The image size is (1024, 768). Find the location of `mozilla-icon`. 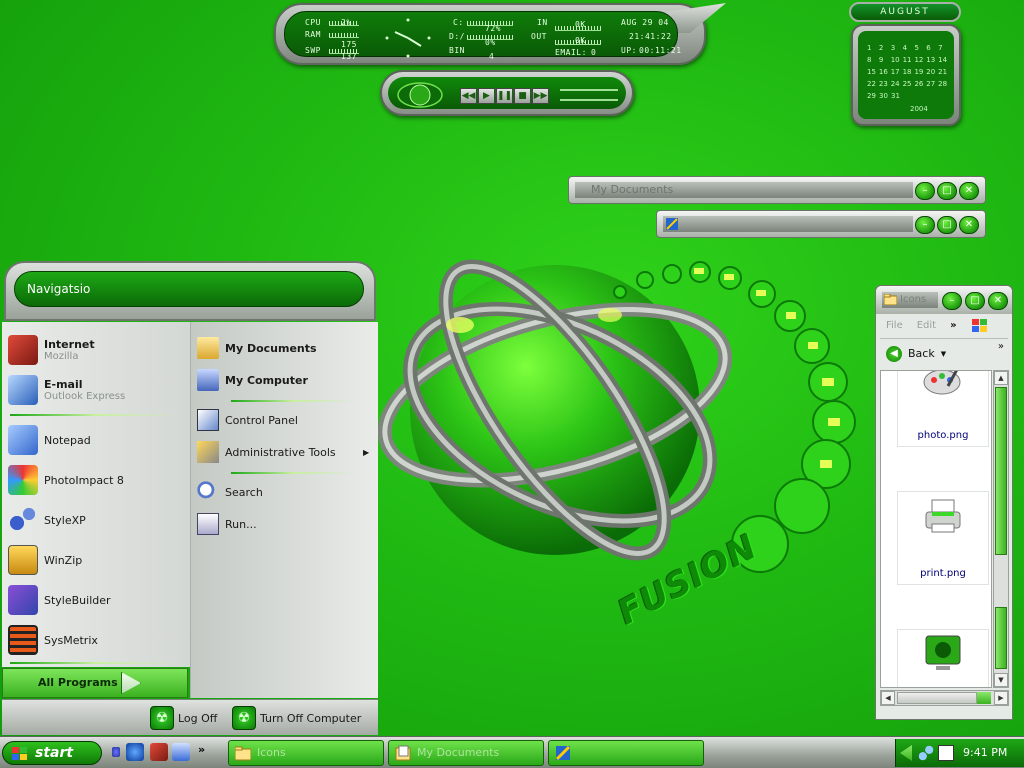

mozilla-icon is located at coordinates (159, 752).